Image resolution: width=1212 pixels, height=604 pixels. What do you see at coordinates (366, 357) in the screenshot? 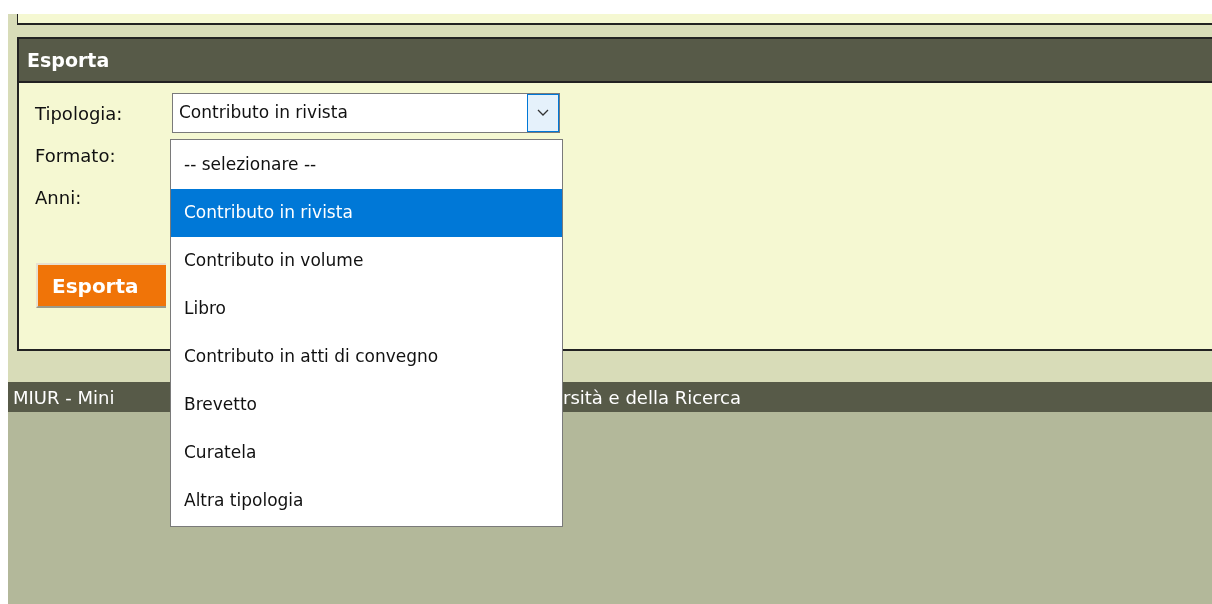
I see `dropdown-option: Contributo in atti di convegno` at bounding box center [366, 357].